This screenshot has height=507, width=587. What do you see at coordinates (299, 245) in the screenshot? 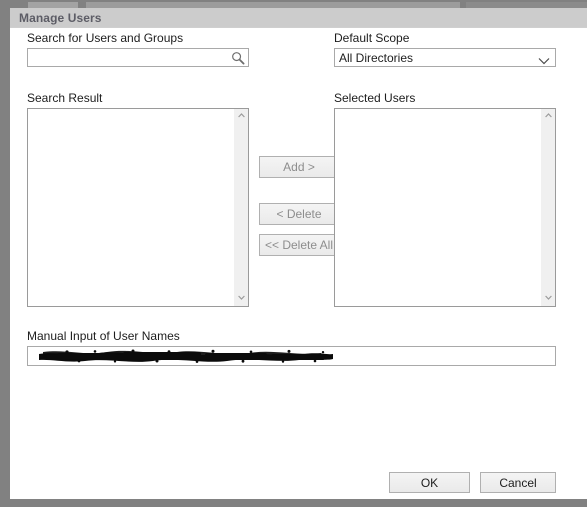
I see `delete-all-button: << Delete All` at bounding box center [299, 245].